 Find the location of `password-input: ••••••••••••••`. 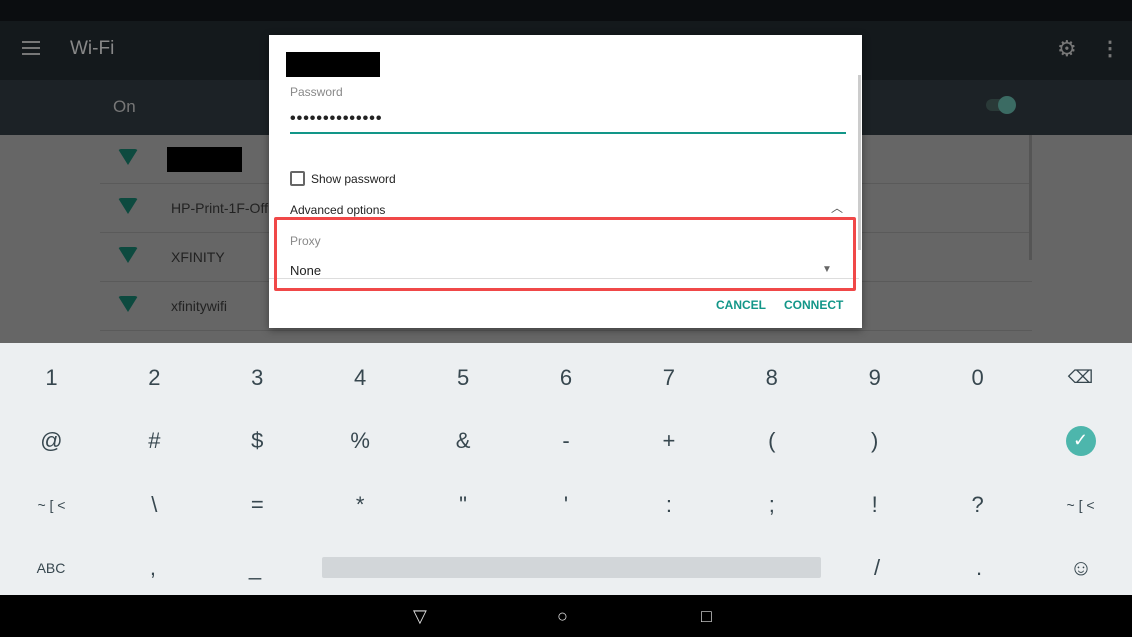

password-input: •••••••••••••• is located at coordinates (568, 122).